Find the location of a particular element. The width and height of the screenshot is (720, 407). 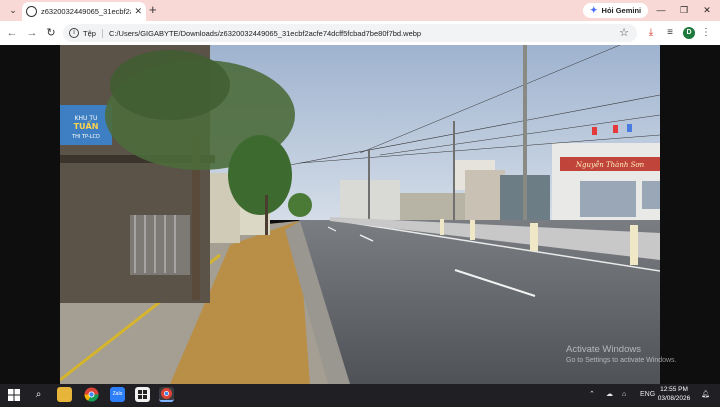

chrome-icon is located at coordinates (91, 394).